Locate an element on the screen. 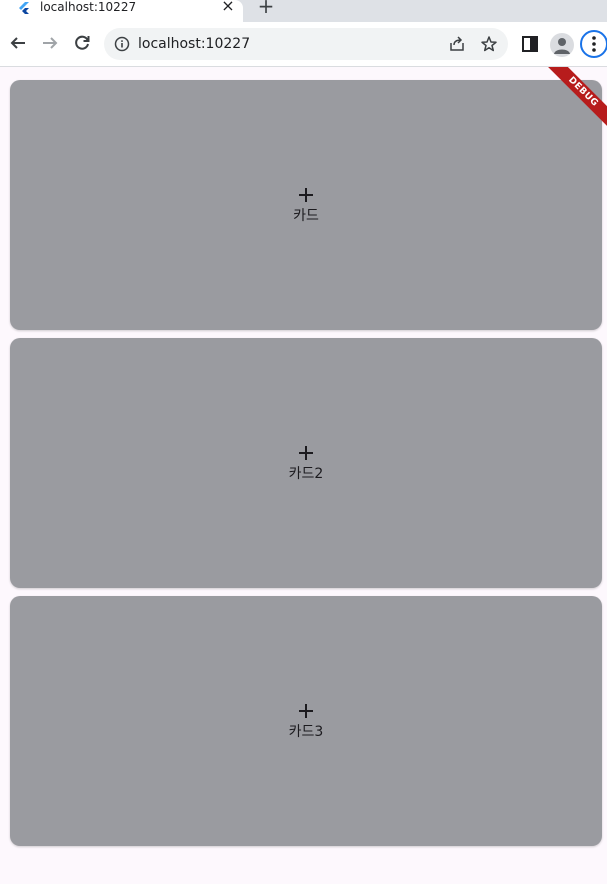 The width and height of the screenshot is (607, 884). card-label: 카드3 is located at coordinates (306, 732).